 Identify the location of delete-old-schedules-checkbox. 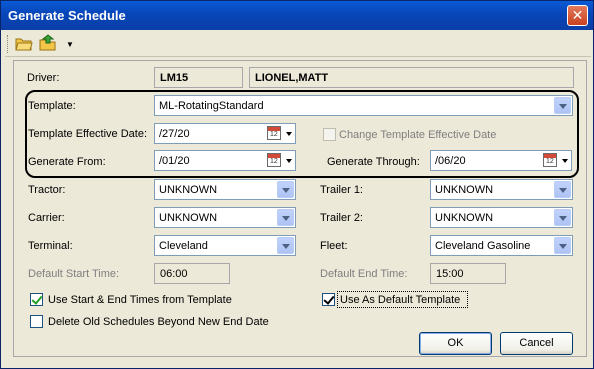
(36, 321).